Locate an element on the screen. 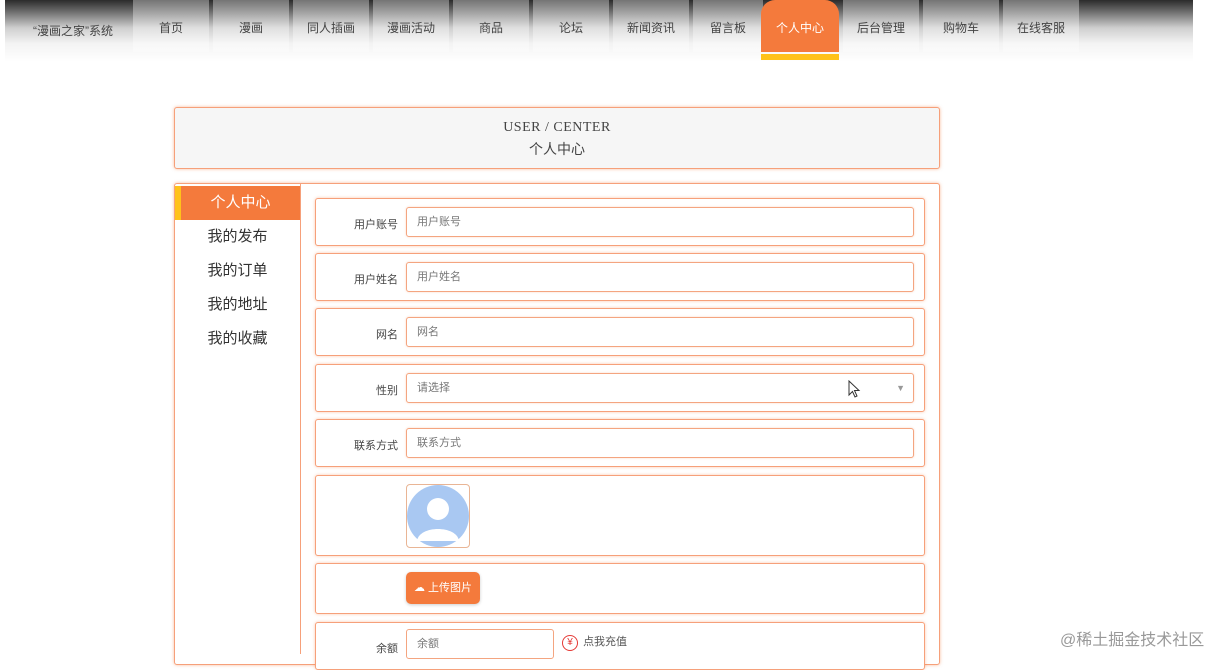 The image size is (1226, 670). upload-image-button: ☁ 上传图片 is located at coordinates (443, 588).